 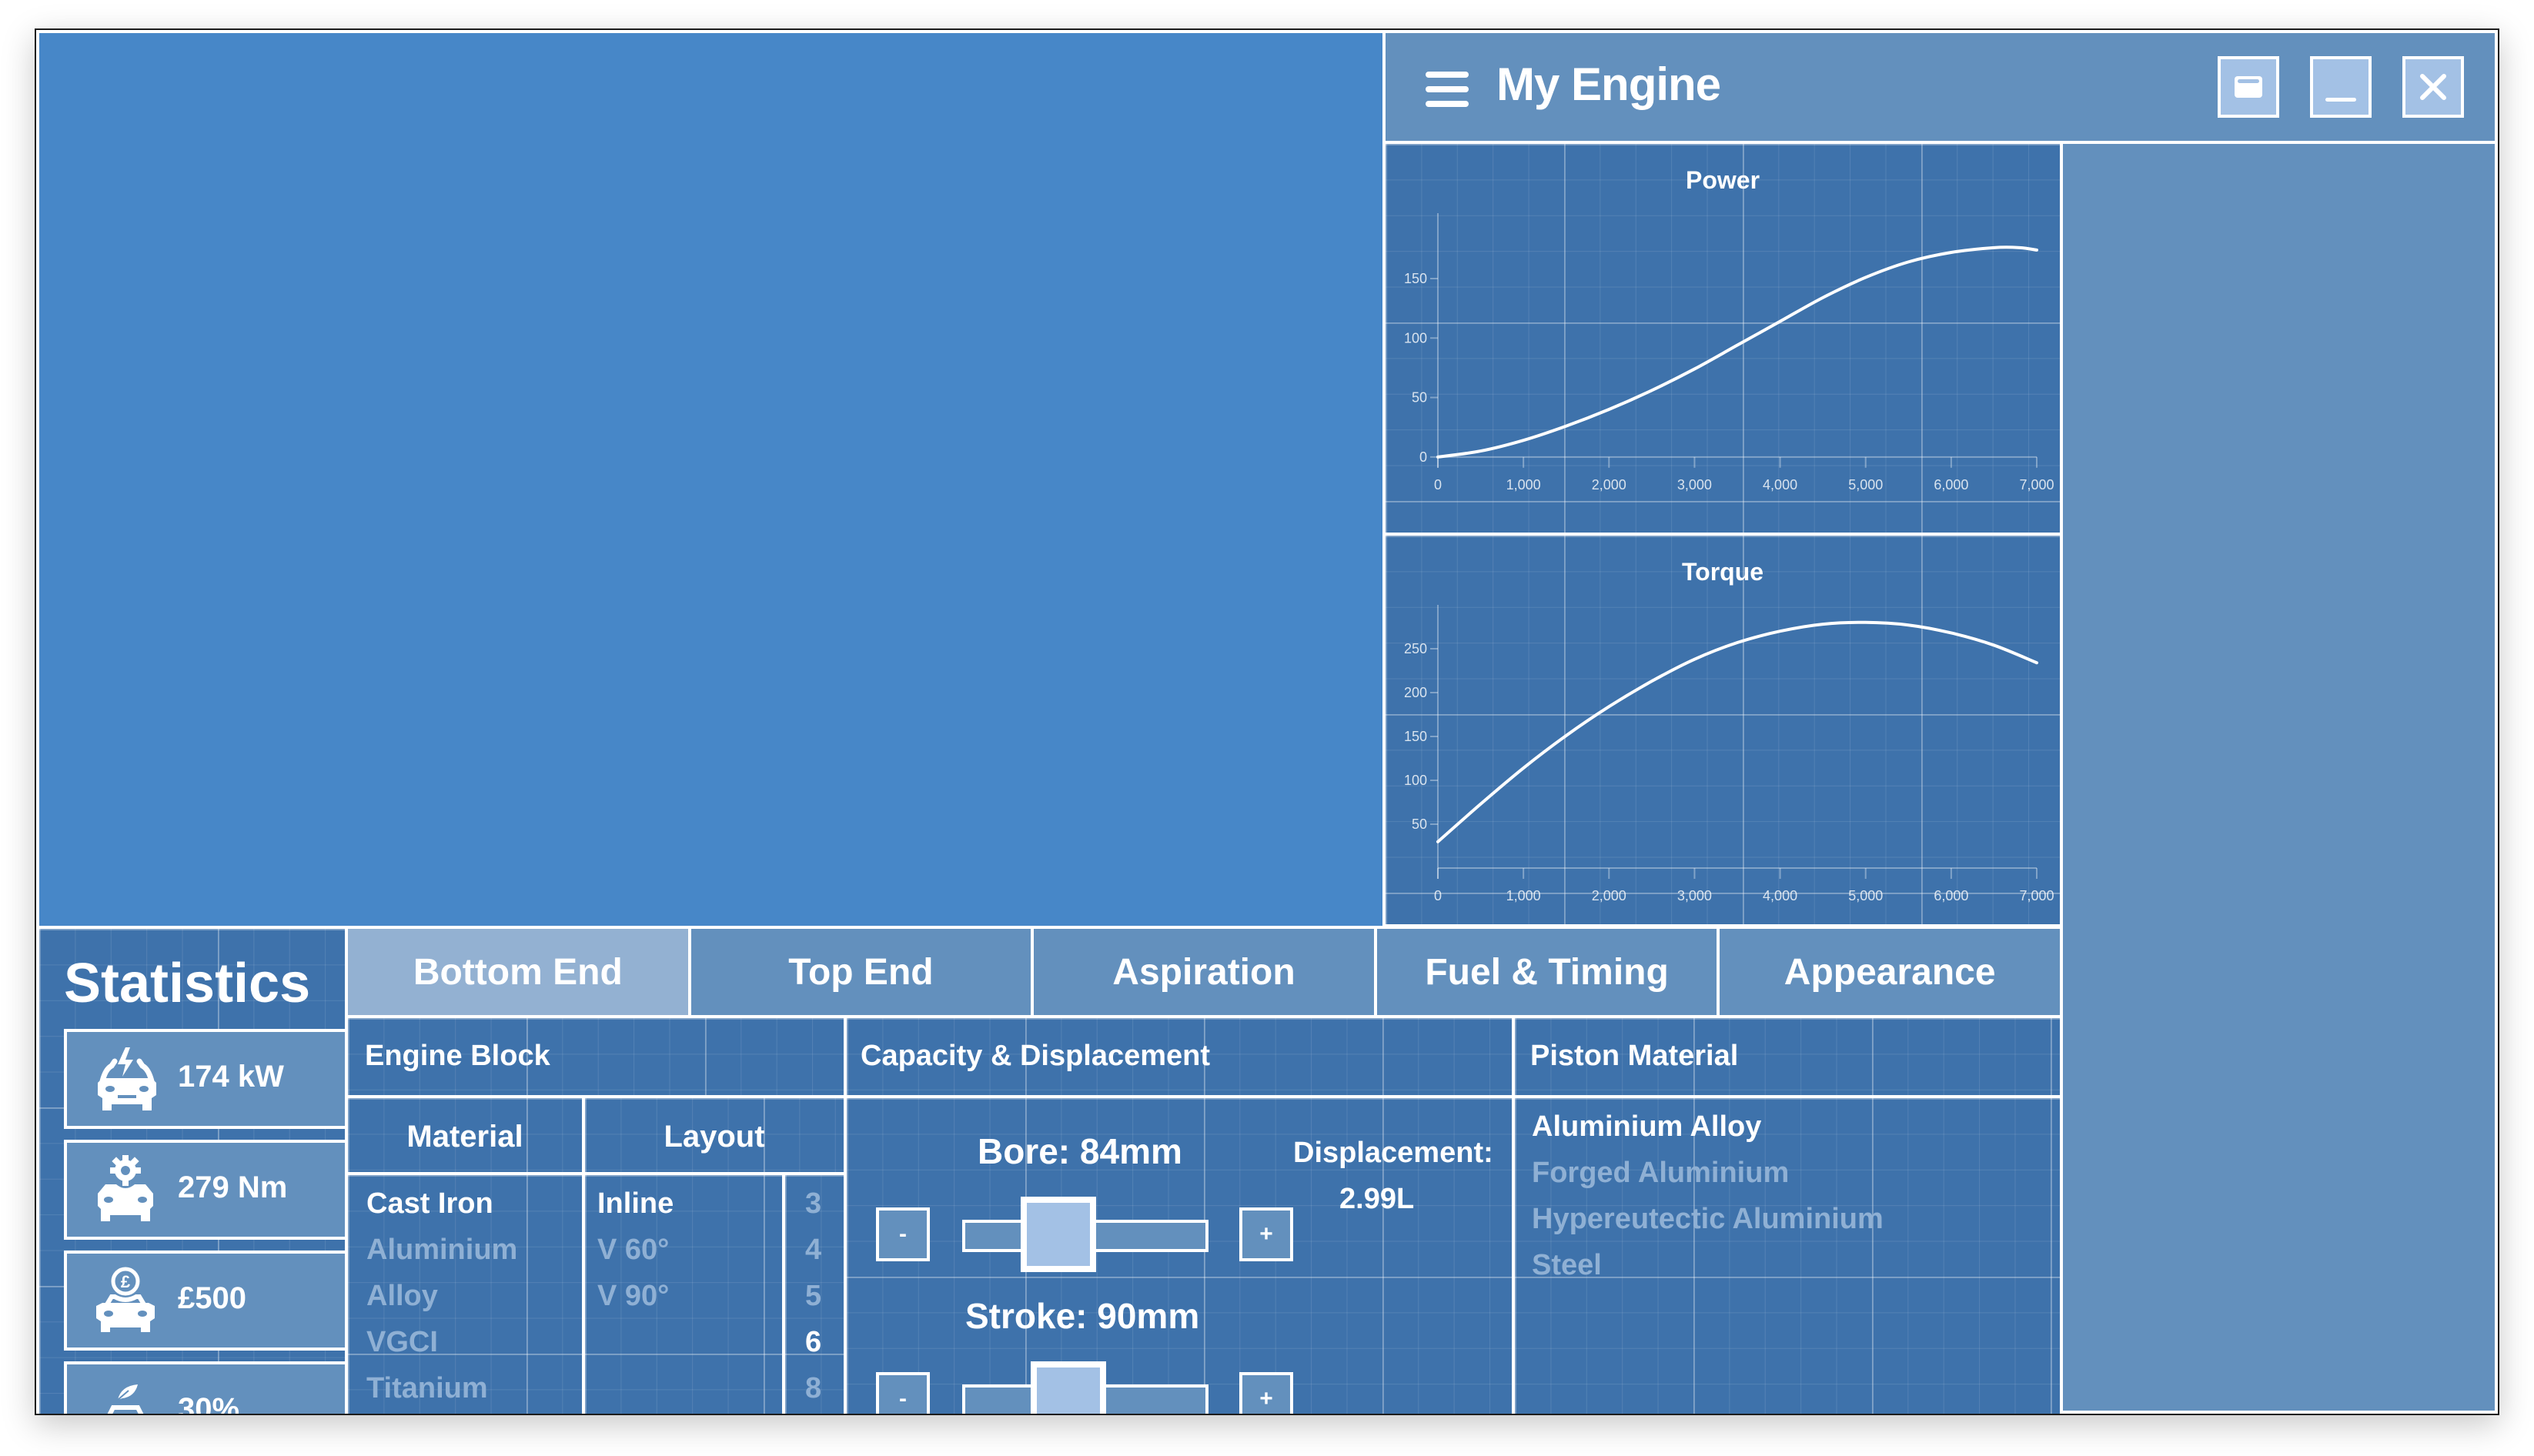 What do you see at coordinates (457, 1056) in the screenshot?
I see `engine-block-title: Engine Block` at bounding box center [457, 1056].